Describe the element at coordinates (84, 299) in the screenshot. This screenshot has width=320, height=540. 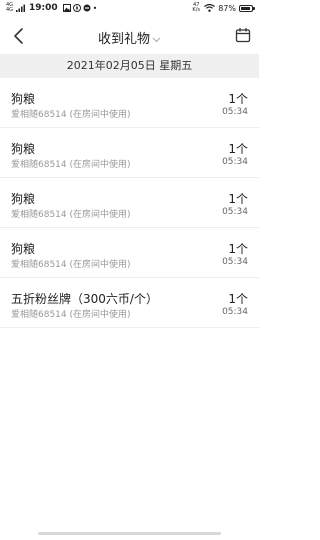
I see `gift-name: 五折粉丝牌（300六币/个）` at that location.